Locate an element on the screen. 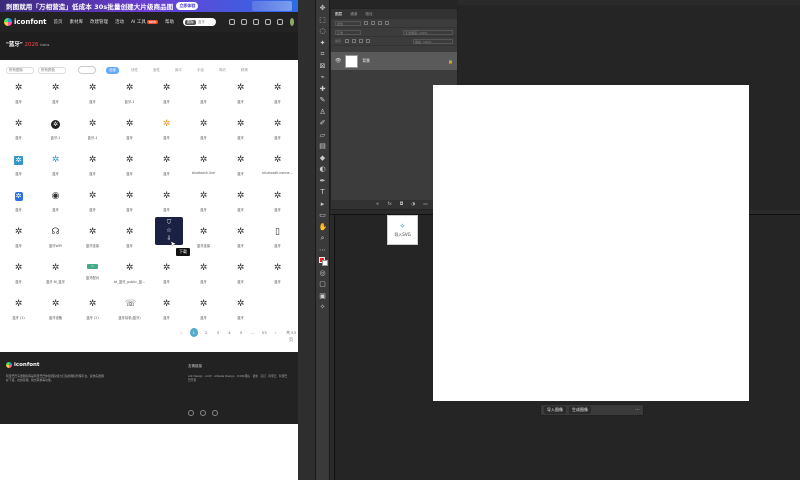 This screenshot has width=800, height=480. tab-channels: 通道 is located at coordinates (353, 14).